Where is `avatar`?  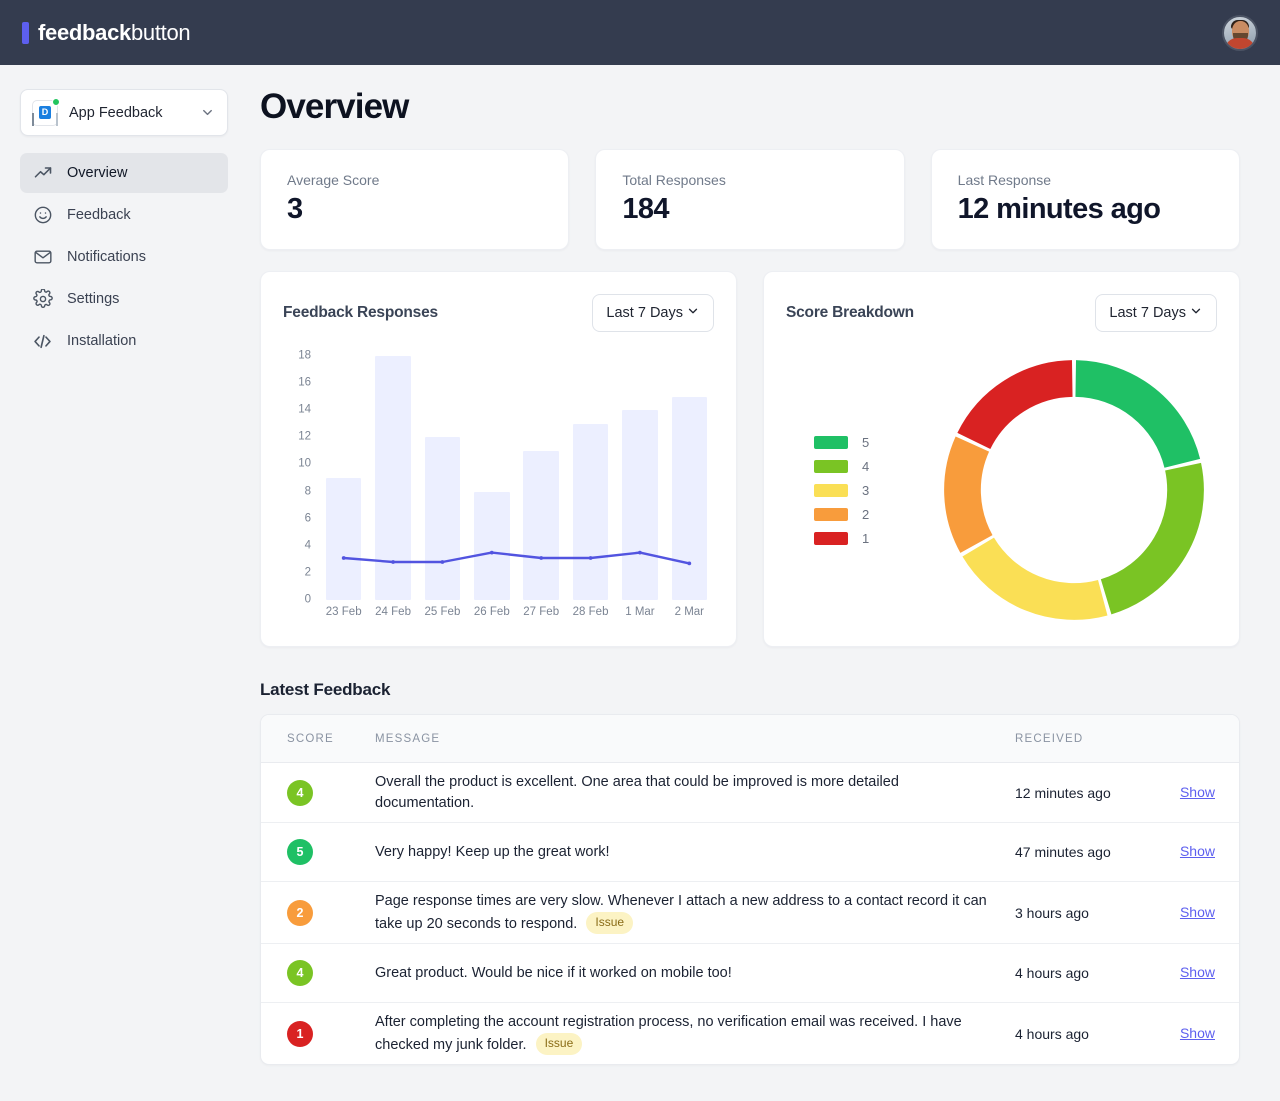
avatar is located at coordinates (1240, 32).